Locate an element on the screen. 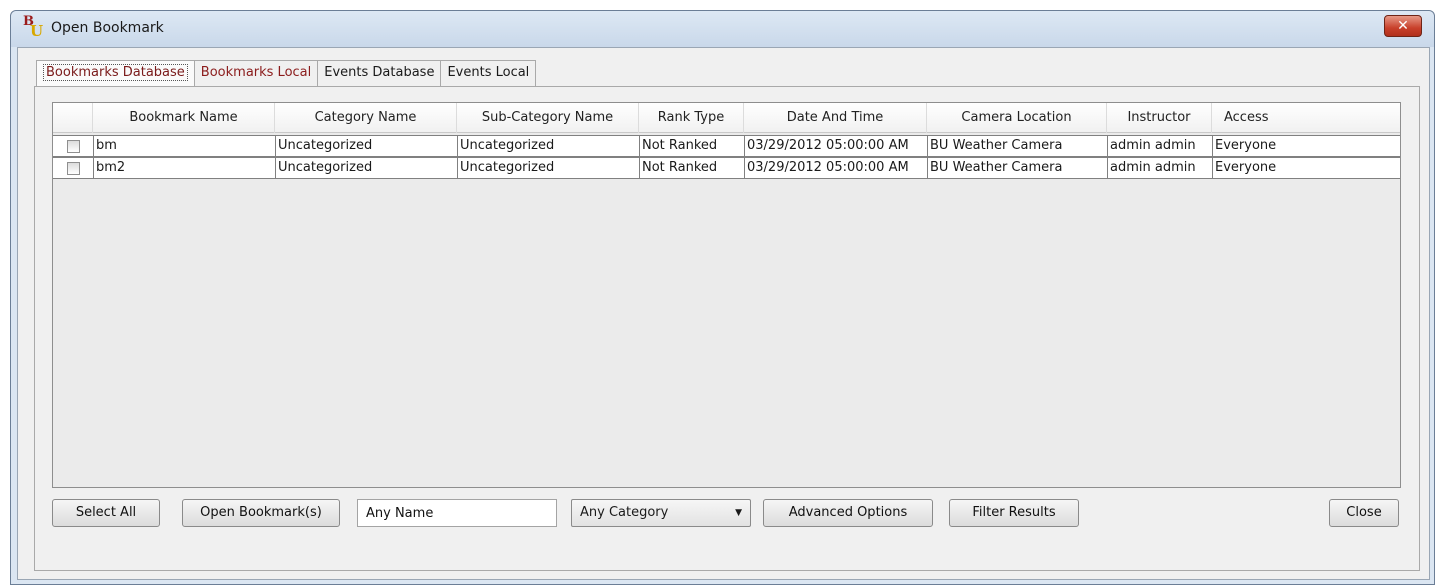 The height and width of the screenshot is (585, 1435). open-bookmarks-button: Open Bookmark(s) is located at coordinates (261, 513).